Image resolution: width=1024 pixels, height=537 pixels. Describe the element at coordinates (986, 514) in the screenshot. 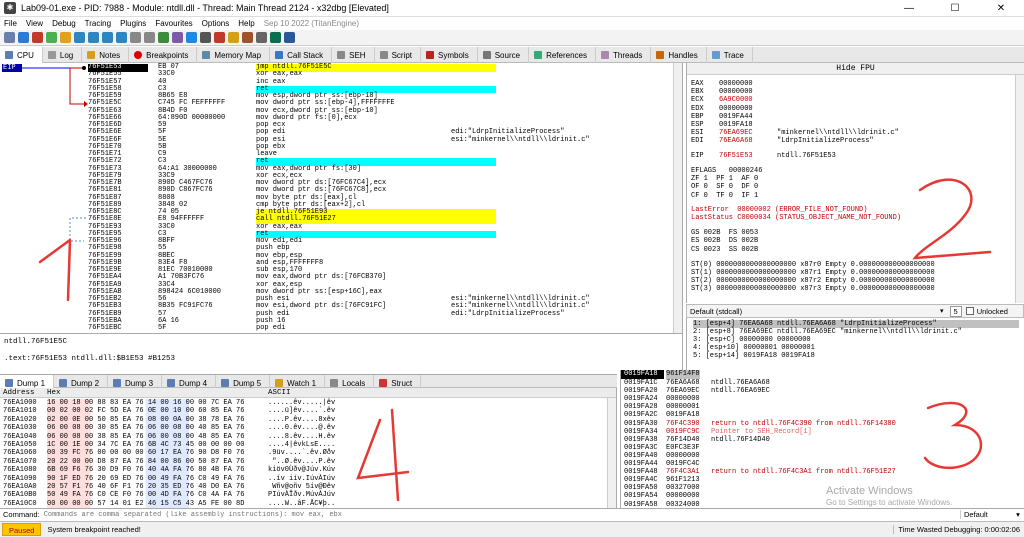

I see `command-mode-select: Default` at that location.